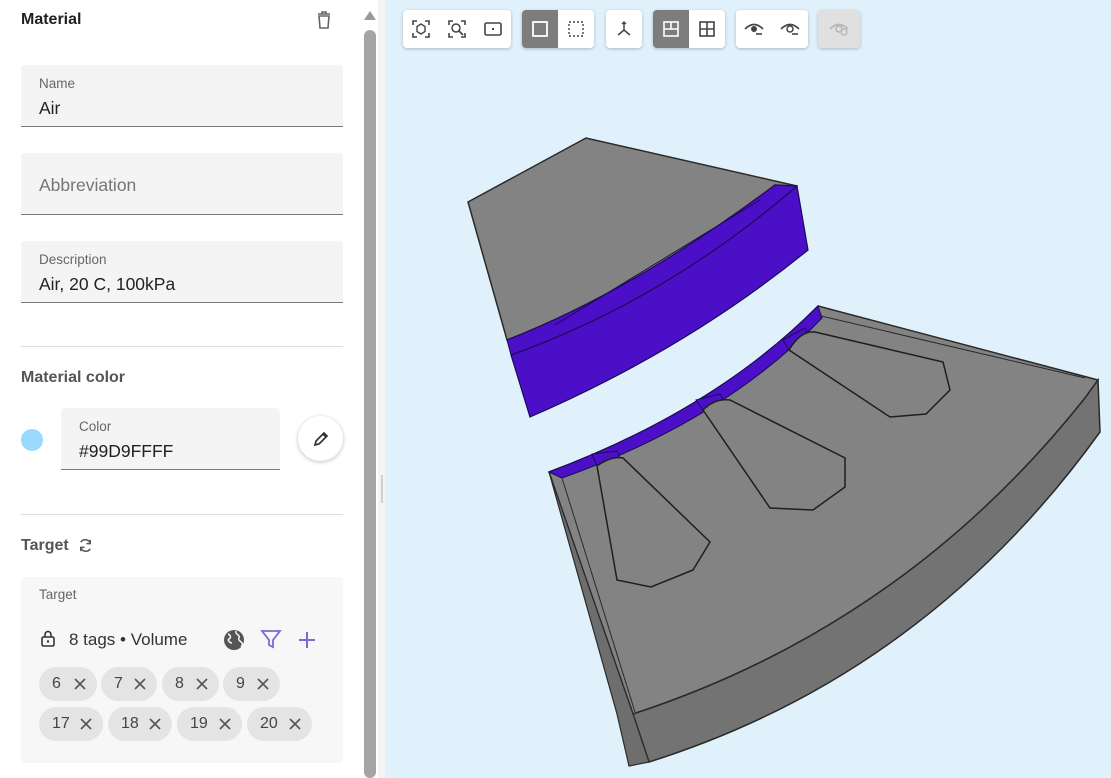 The width and height of the screenshot is (1111, 778). Describe the element at coordinates (140, 724) in the screenshot. I see `tag-chip: 18` at that location.